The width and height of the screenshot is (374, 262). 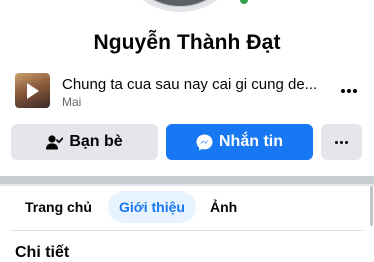 I want to click on friend-check-icon, so click(x=55, y=142).